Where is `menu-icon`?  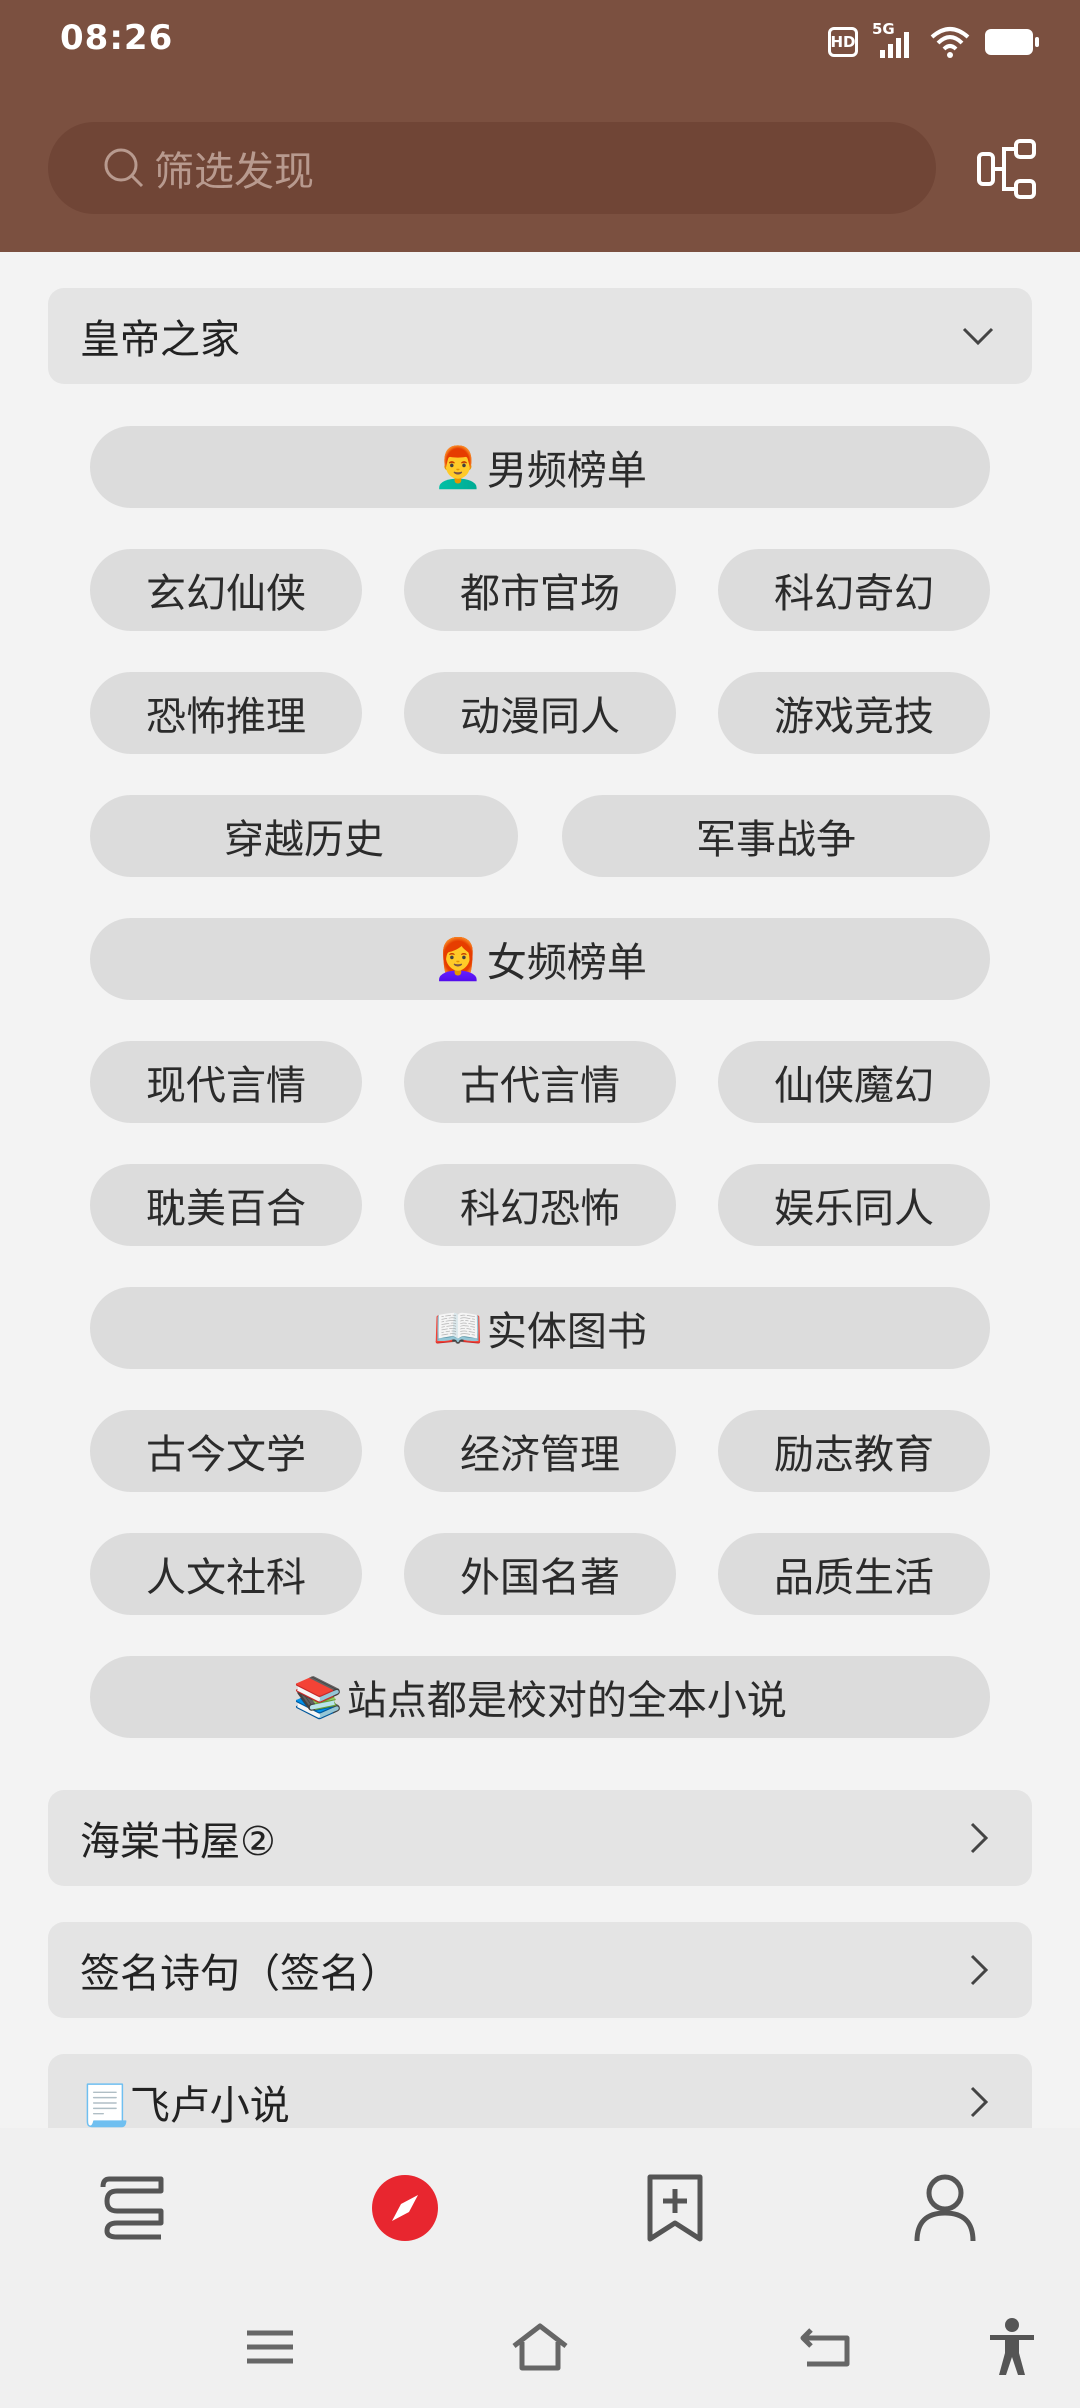 menu-icon is located at coordinates (270, 2347).